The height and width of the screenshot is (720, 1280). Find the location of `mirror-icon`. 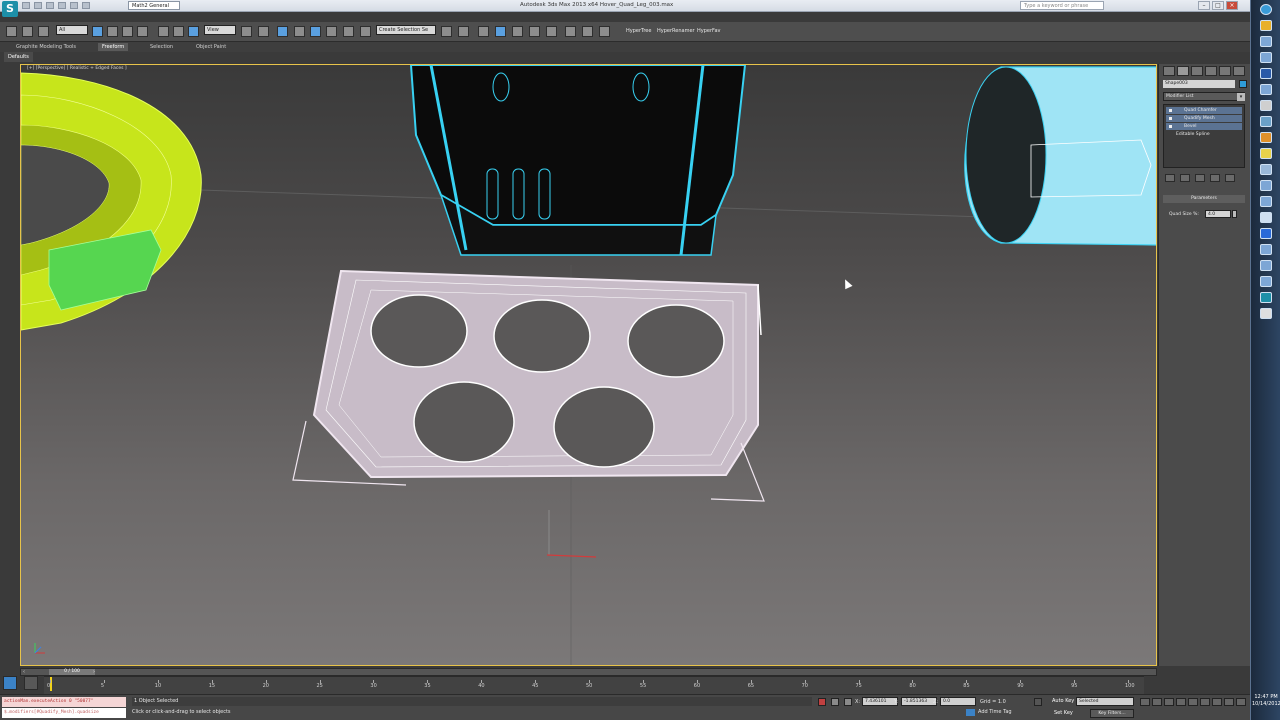

mirror-icon is located at coordinates (446, 31).